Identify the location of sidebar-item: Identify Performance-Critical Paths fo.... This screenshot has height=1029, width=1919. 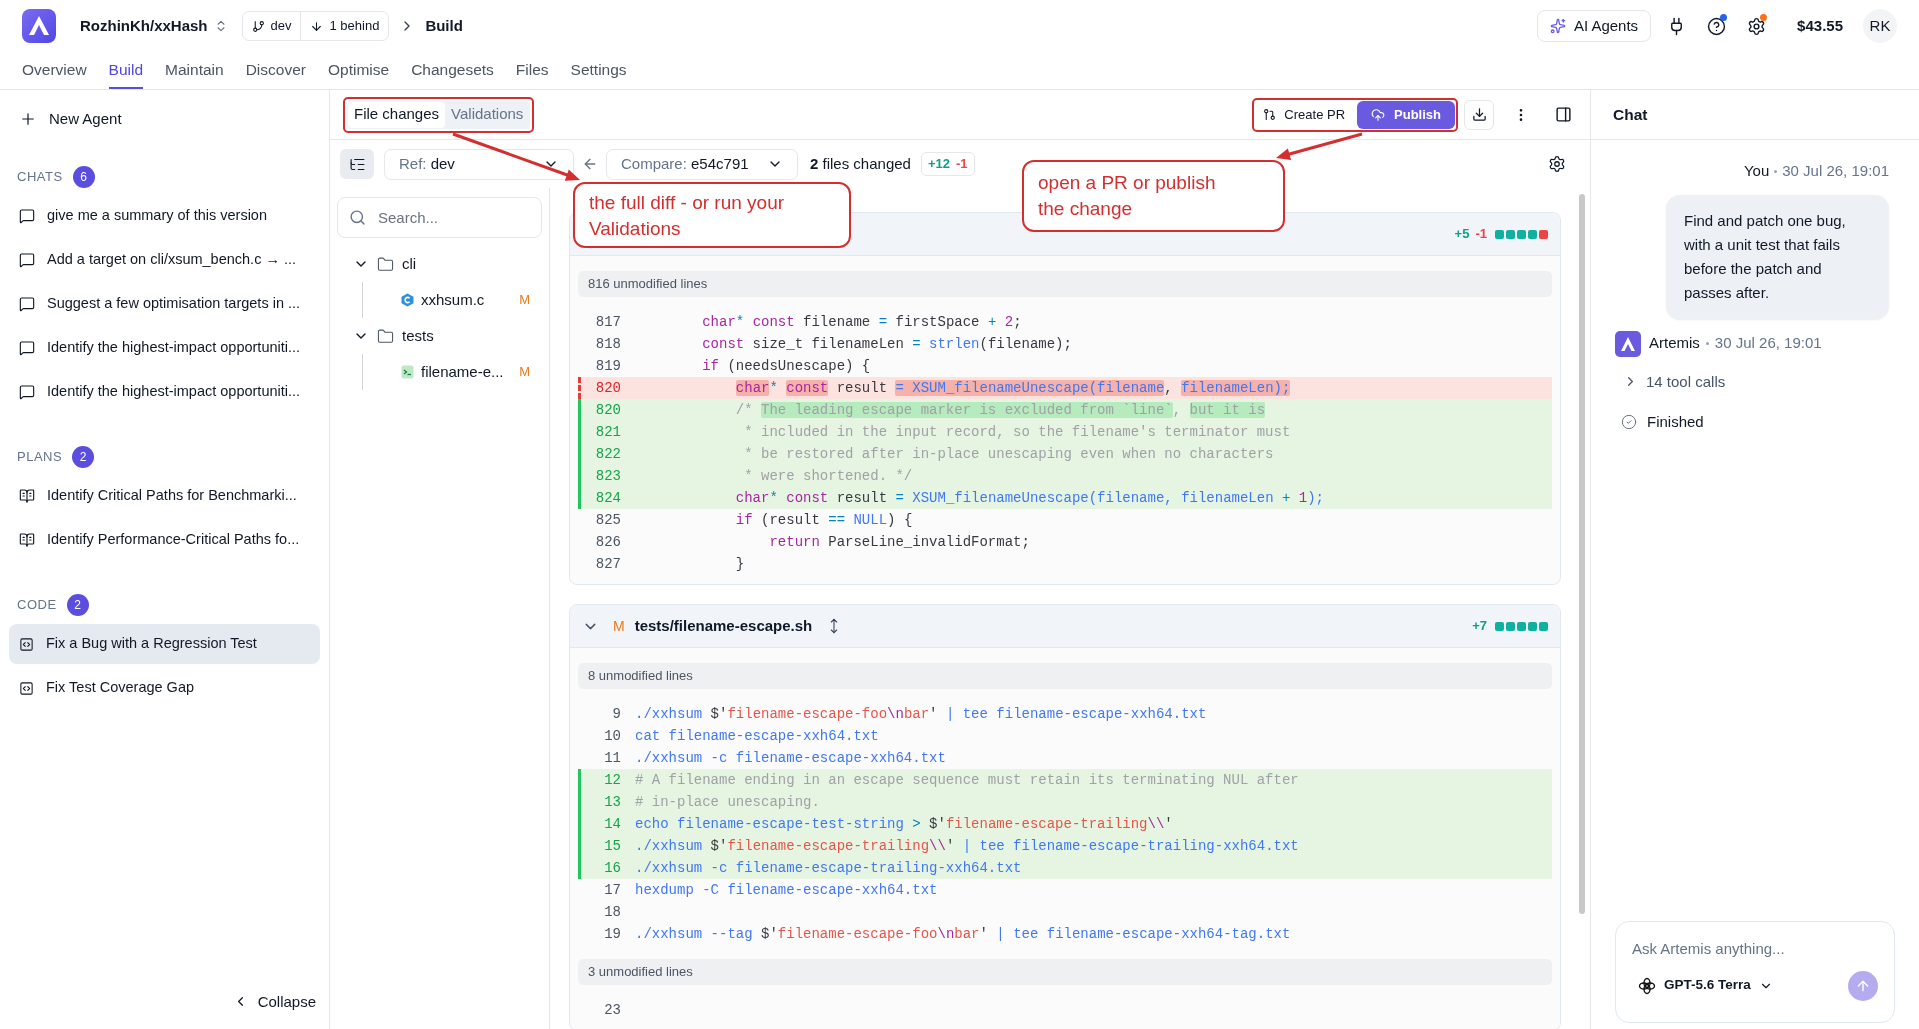
(164, 540).